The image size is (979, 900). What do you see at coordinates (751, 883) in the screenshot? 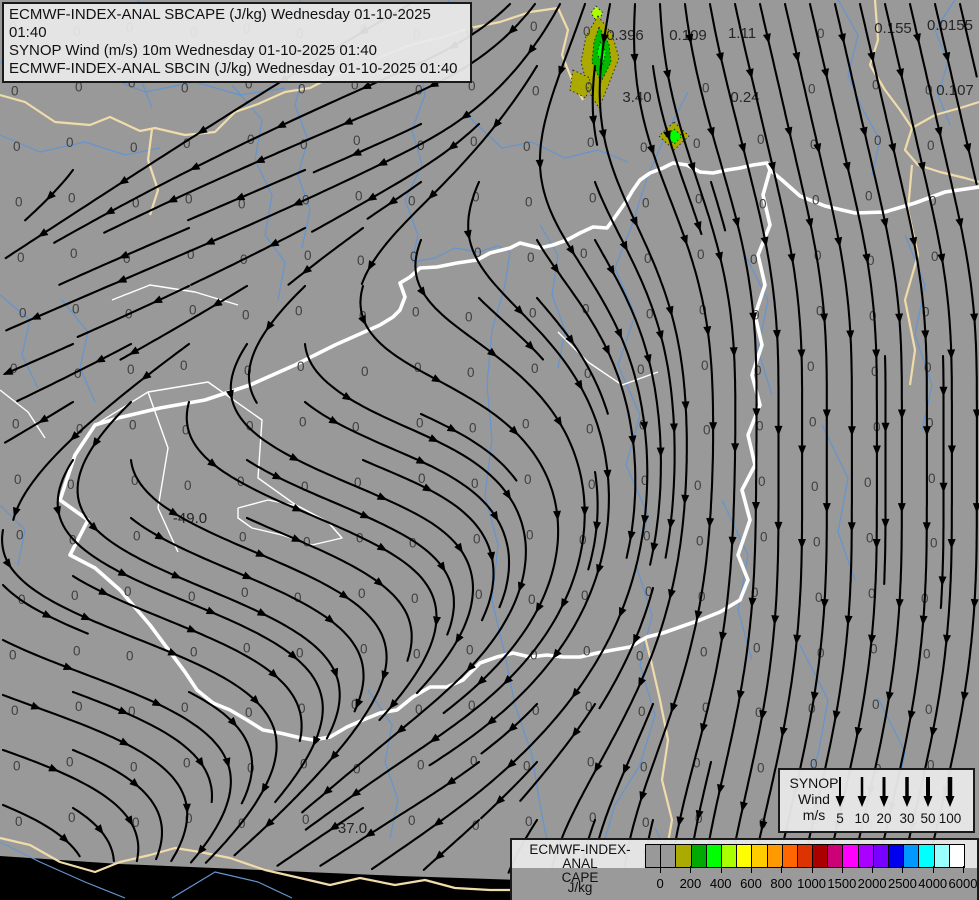
I see `cape-tick-label: 600` at bounding box center [751, 883].